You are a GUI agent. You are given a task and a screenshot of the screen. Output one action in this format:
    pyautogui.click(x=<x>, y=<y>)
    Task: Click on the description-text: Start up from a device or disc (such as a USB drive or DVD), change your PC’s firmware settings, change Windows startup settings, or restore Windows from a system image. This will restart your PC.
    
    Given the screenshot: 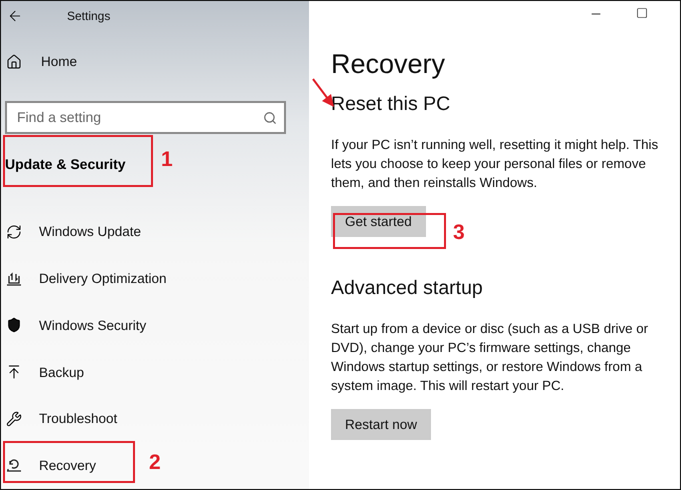 What is the action you would take?
    pyautogui.click(x=490, y=357)
    